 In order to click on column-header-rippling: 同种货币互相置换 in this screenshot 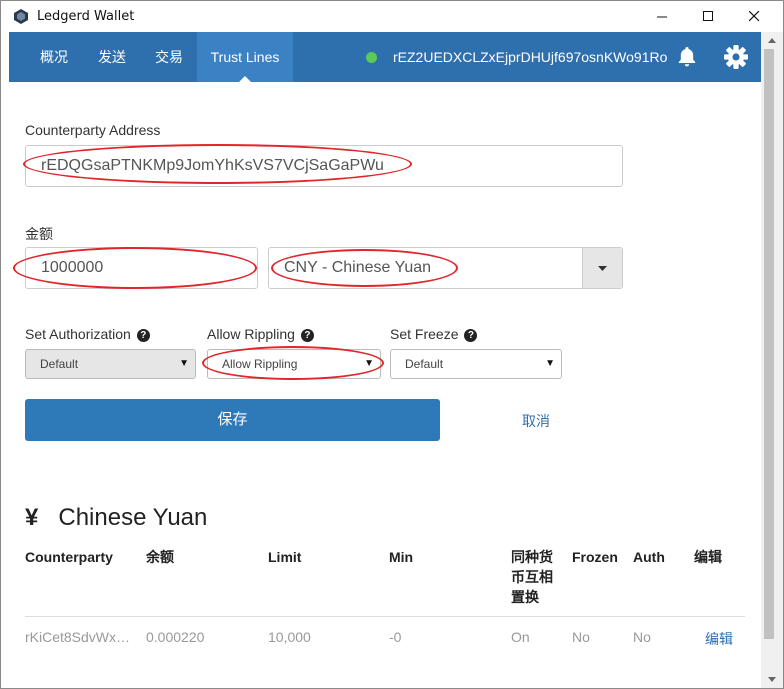, I will do `click(532, 577)`.